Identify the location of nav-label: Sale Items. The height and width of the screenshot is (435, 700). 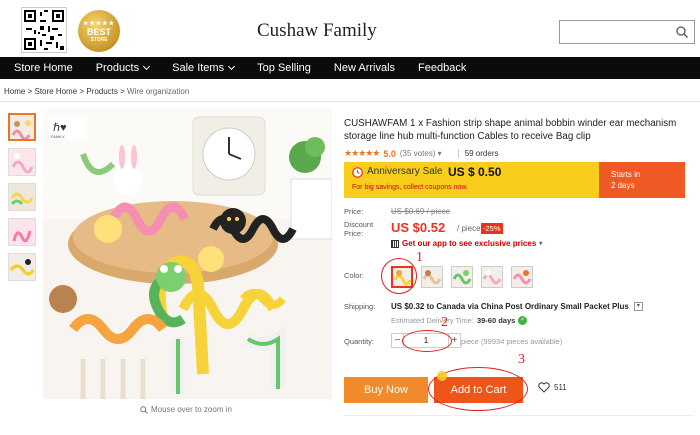
(198, 68).